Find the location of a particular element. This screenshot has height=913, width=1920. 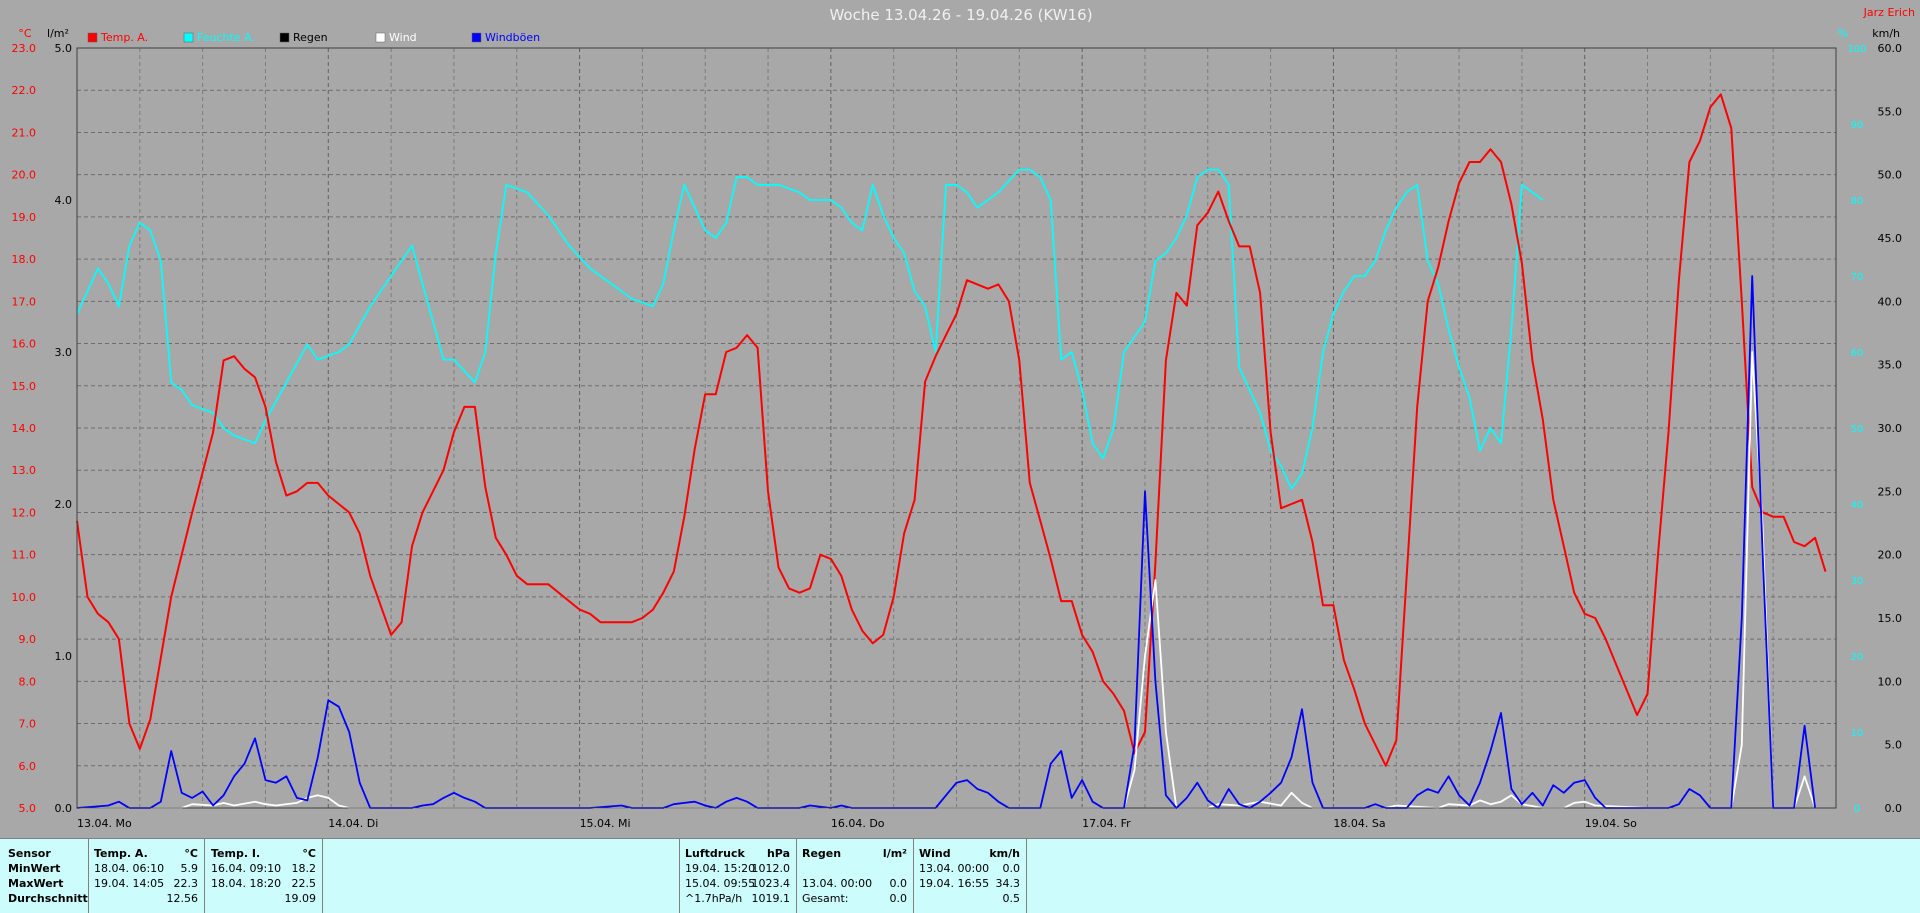

stats-row-label: Sensor is located at coordinates (29, 853).